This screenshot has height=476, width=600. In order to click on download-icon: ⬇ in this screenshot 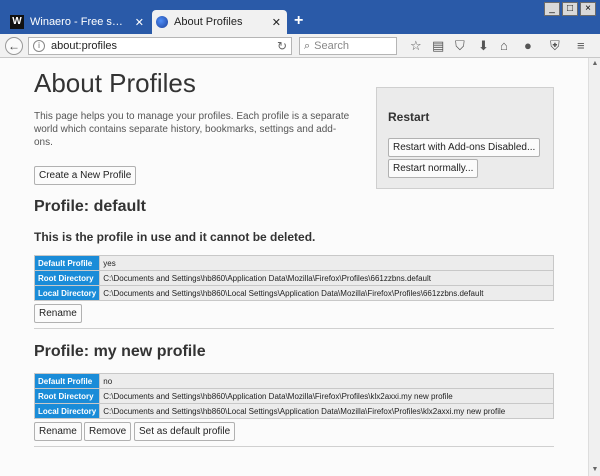, I will do `click(483, 46)`.